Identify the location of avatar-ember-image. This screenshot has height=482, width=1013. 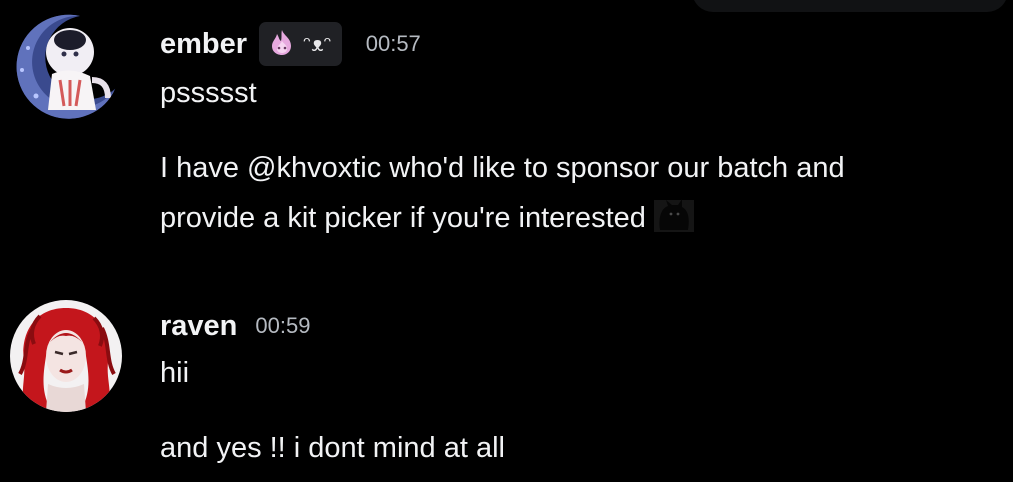
(64, 66).